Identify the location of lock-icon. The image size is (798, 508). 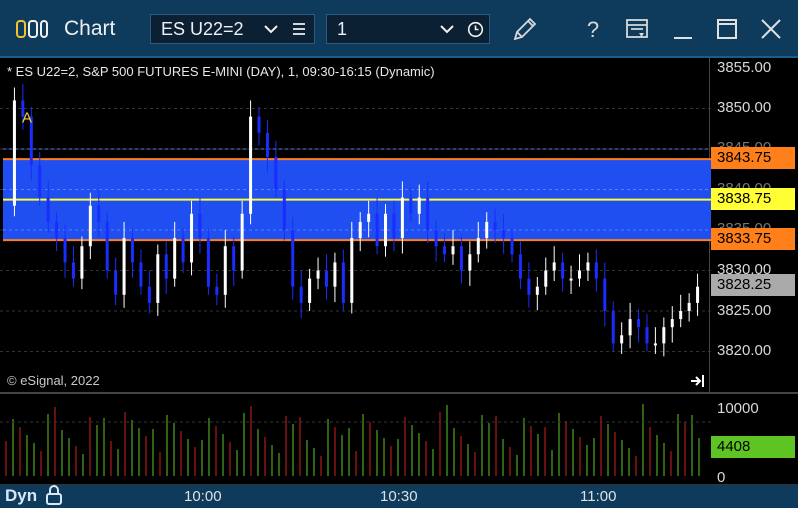
(54, 495).